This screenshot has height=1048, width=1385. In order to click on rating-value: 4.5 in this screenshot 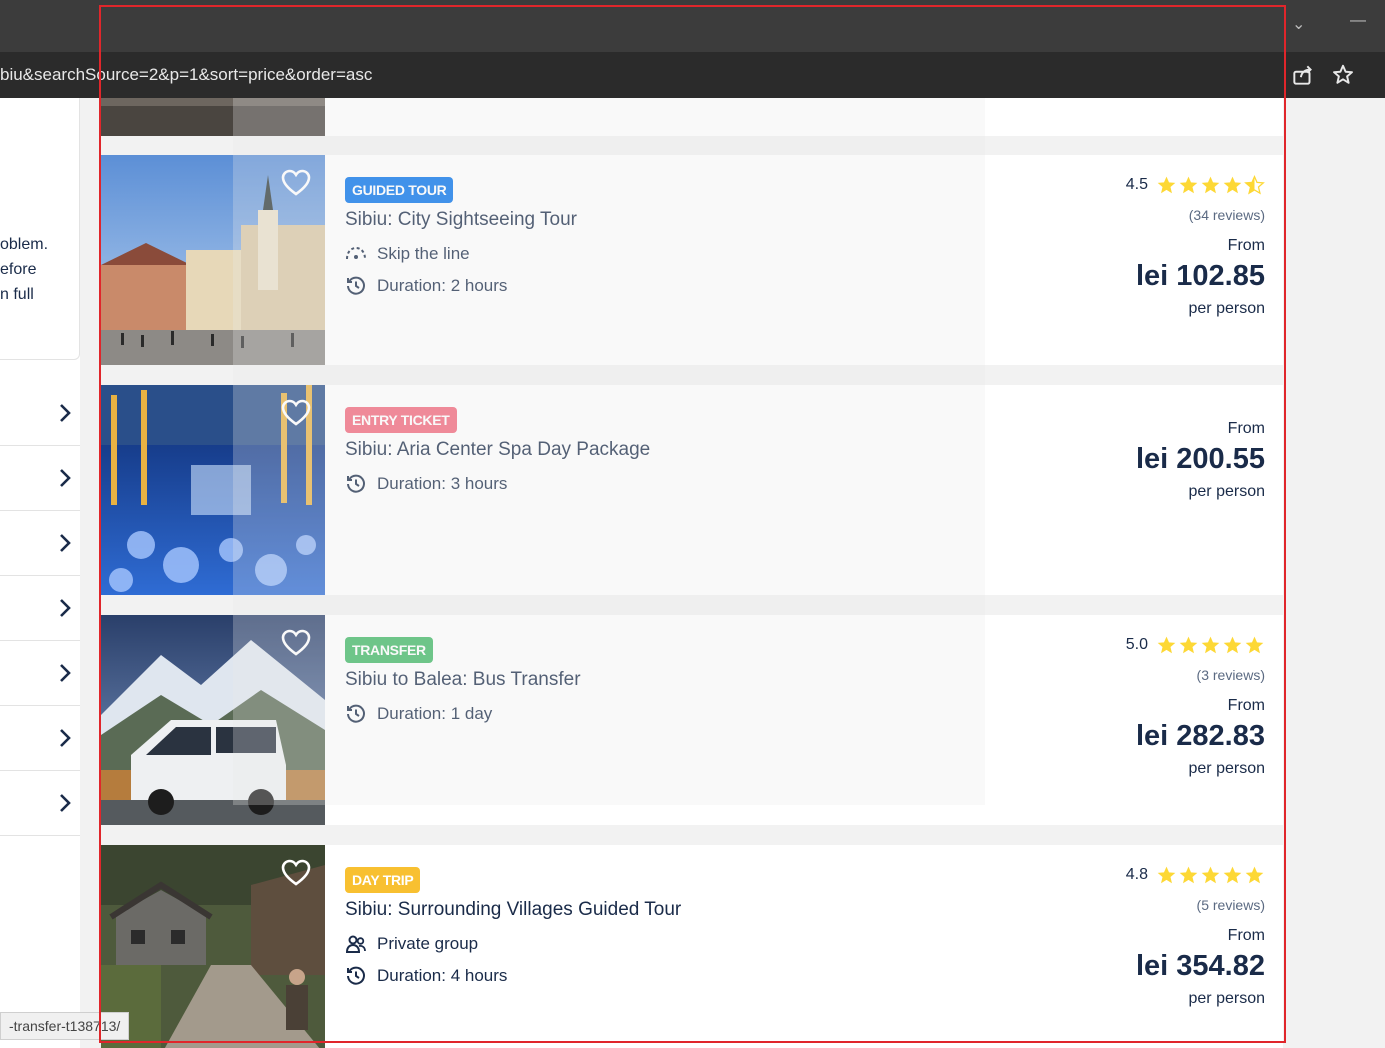, I will do `click(1136, 184)`.